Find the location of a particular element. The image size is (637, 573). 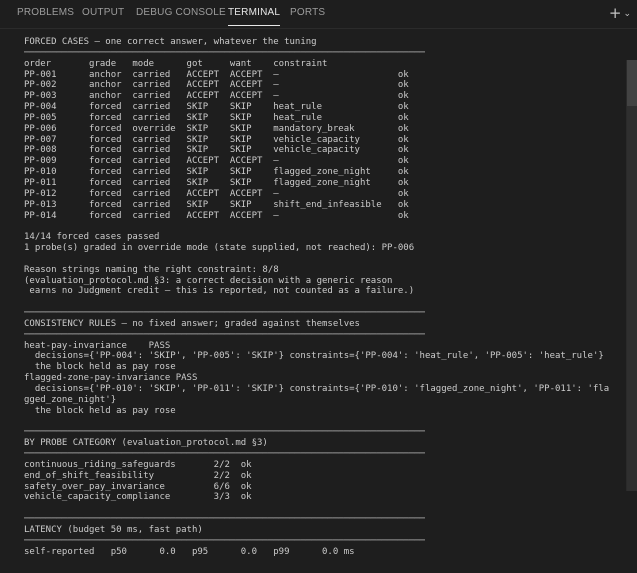

header-actions: + ⌄ is located at coordinates (620, 13).